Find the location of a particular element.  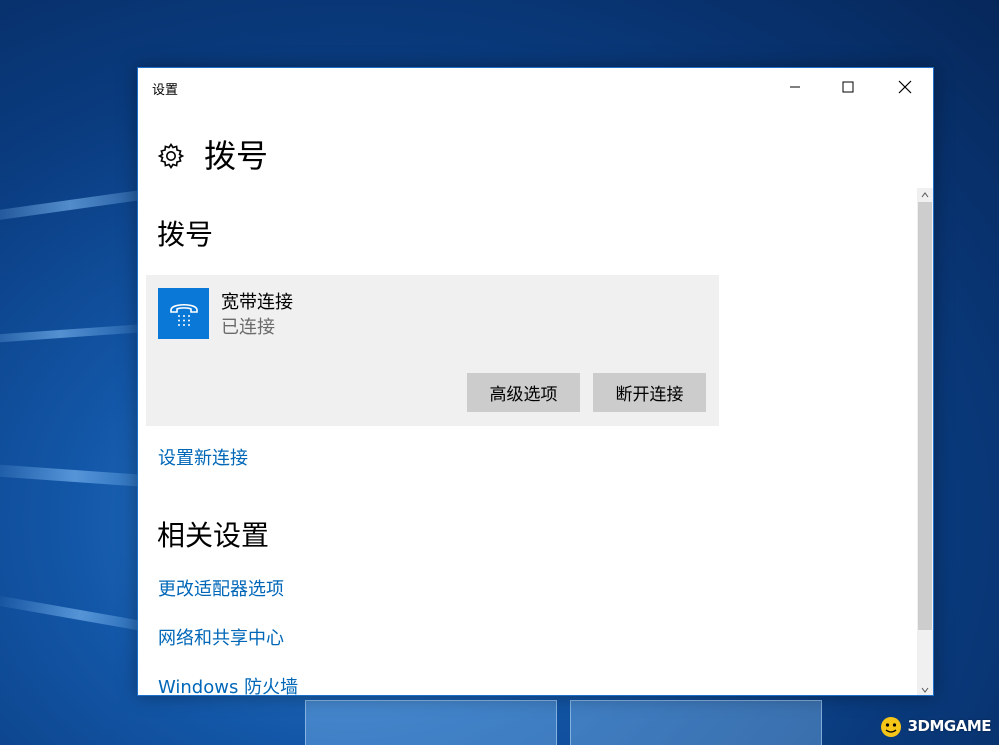

connection-status: 已连接 is located at coordinates (248, 327).